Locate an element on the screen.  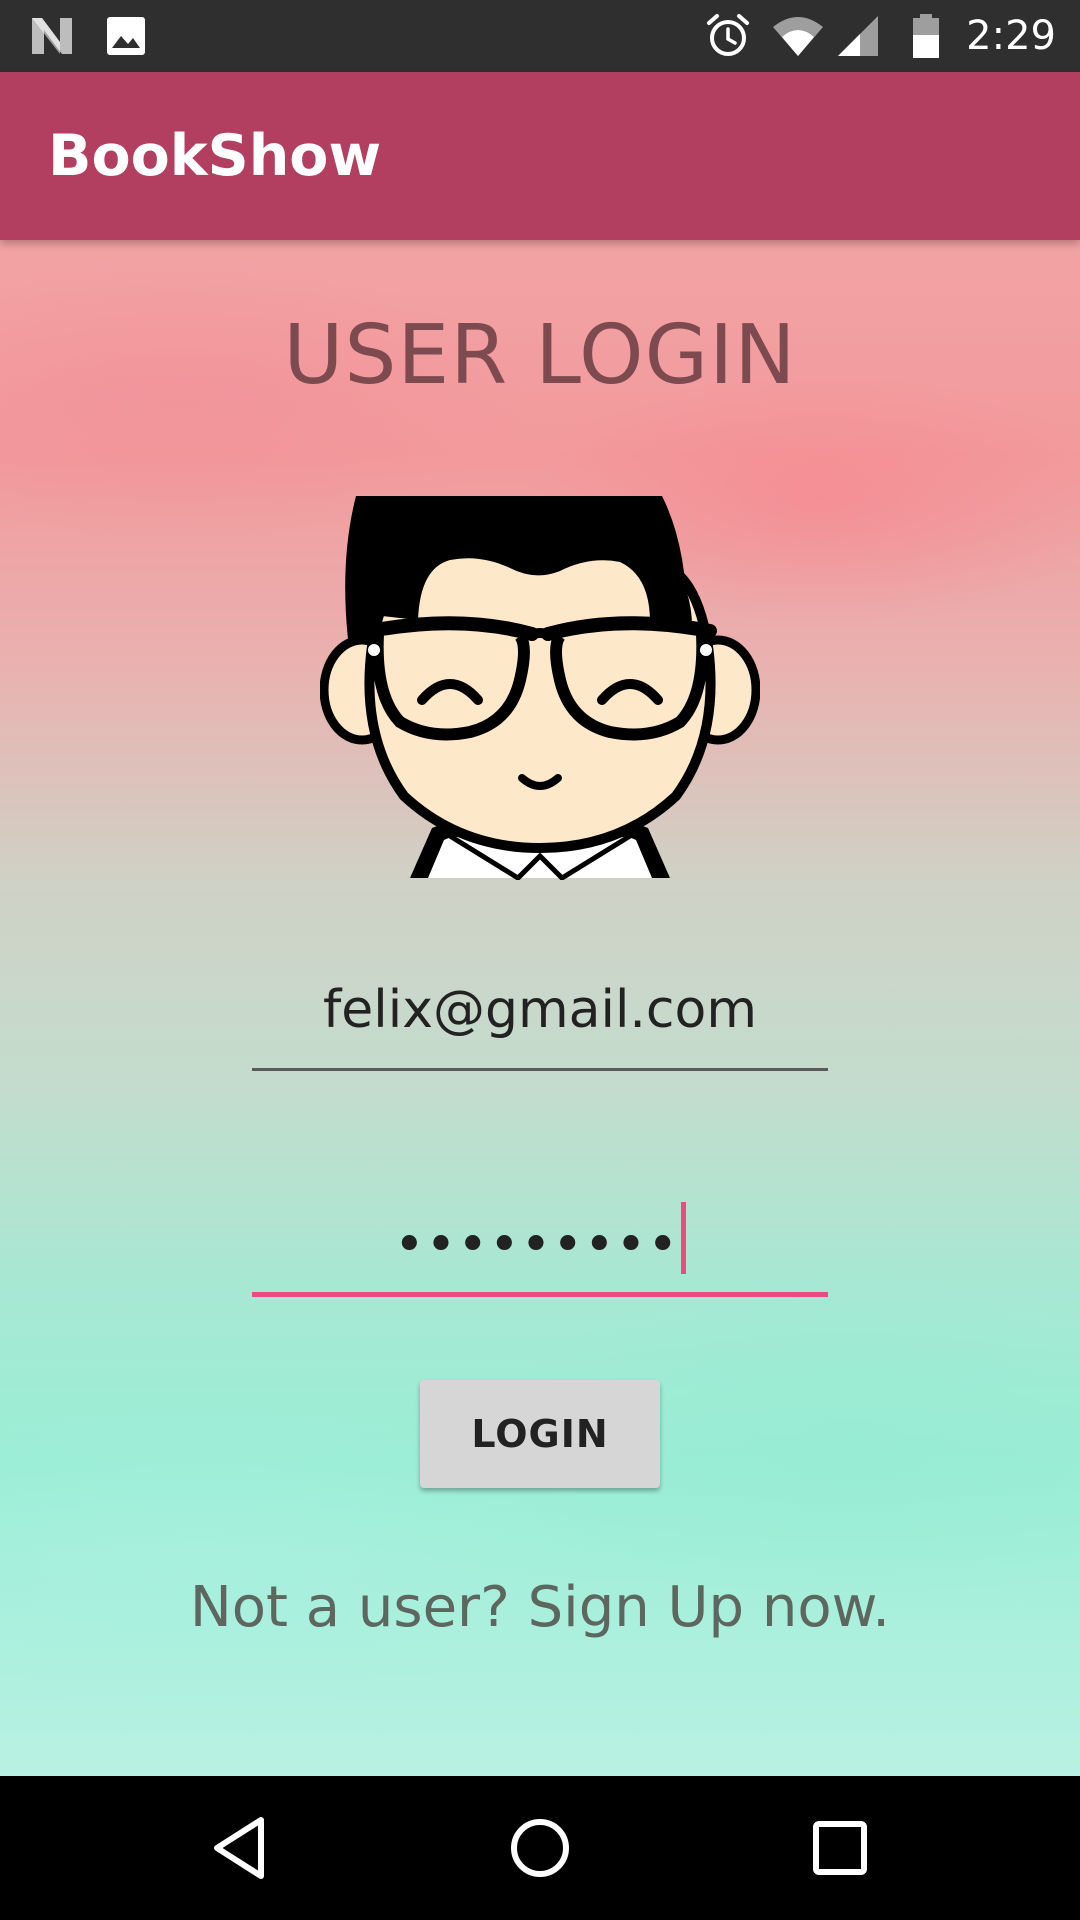
user-avatar-icon is located at coordinates (540, 688).